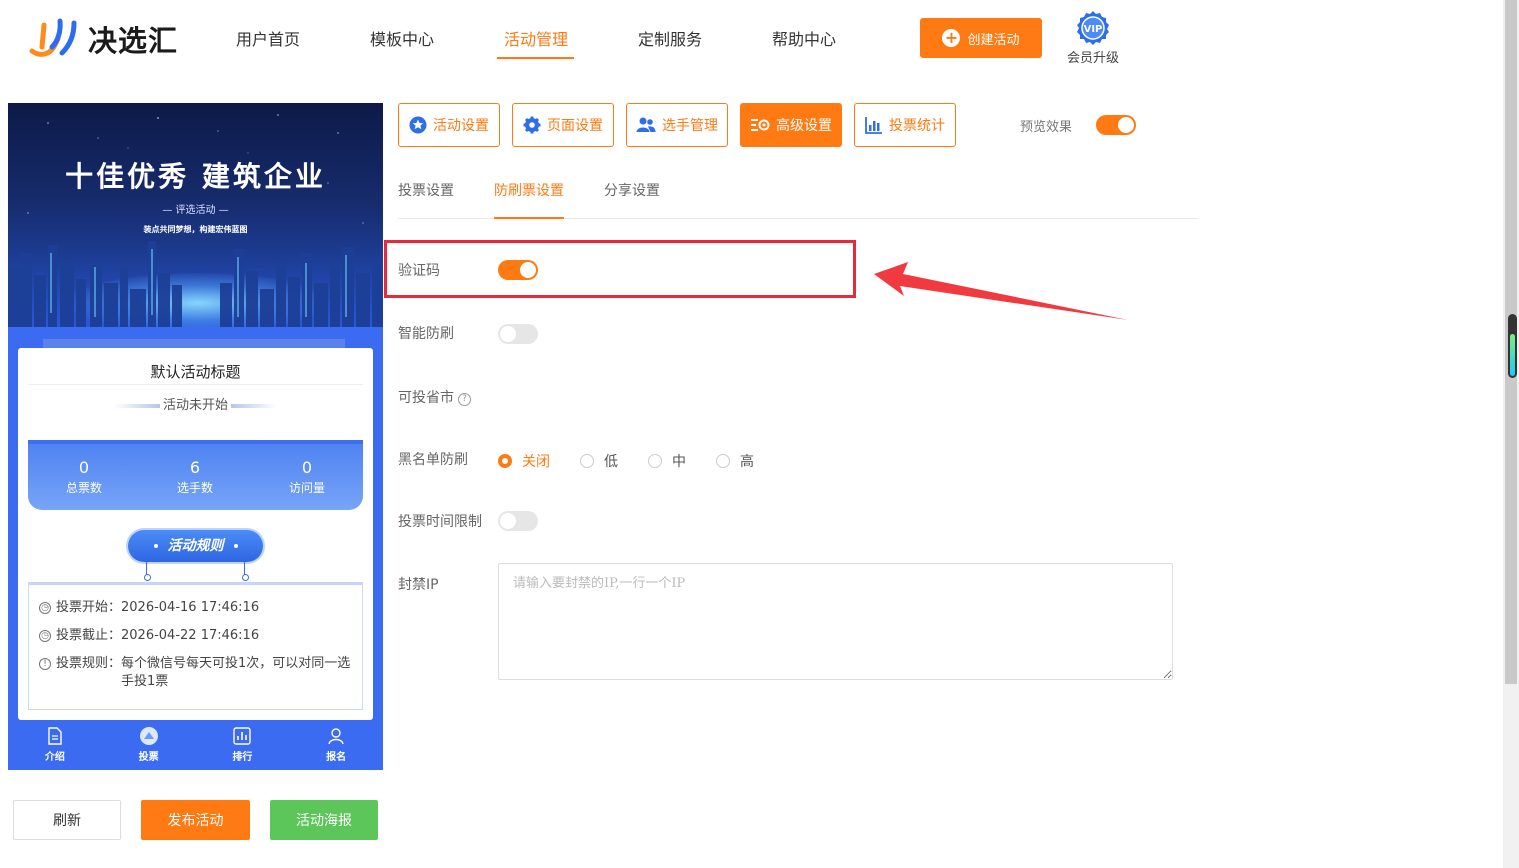  I want to click on preview-tab-intro: 介绍, so click(55, 745).